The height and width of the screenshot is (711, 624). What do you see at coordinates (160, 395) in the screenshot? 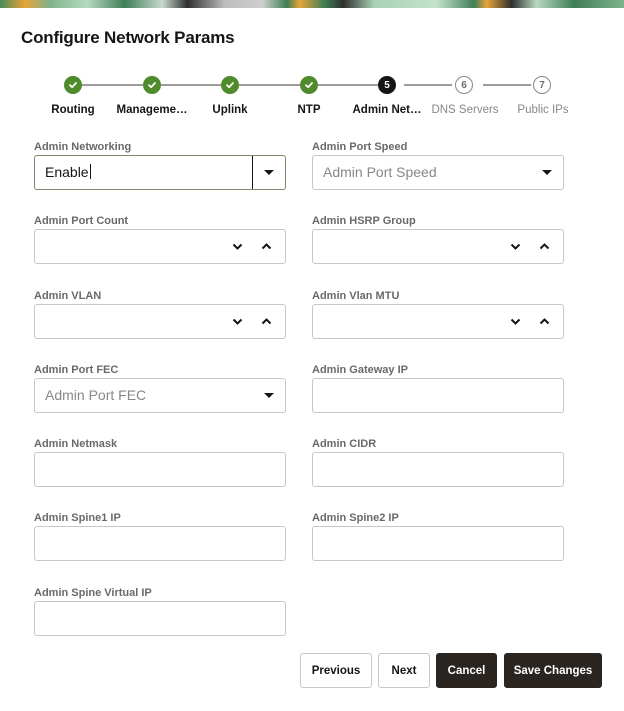
I see `admin-port-fec-select: Admin Port FEC` at bounding box center [160, 395].